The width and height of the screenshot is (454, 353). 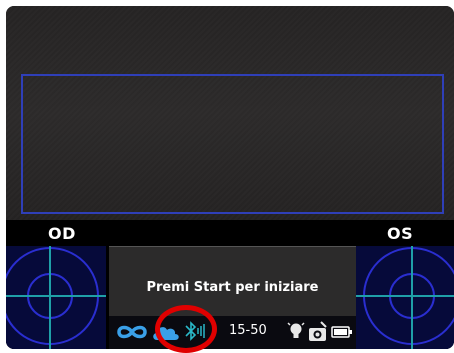 I want to click on status-bar: 15-50, so click(x=232, y=332).